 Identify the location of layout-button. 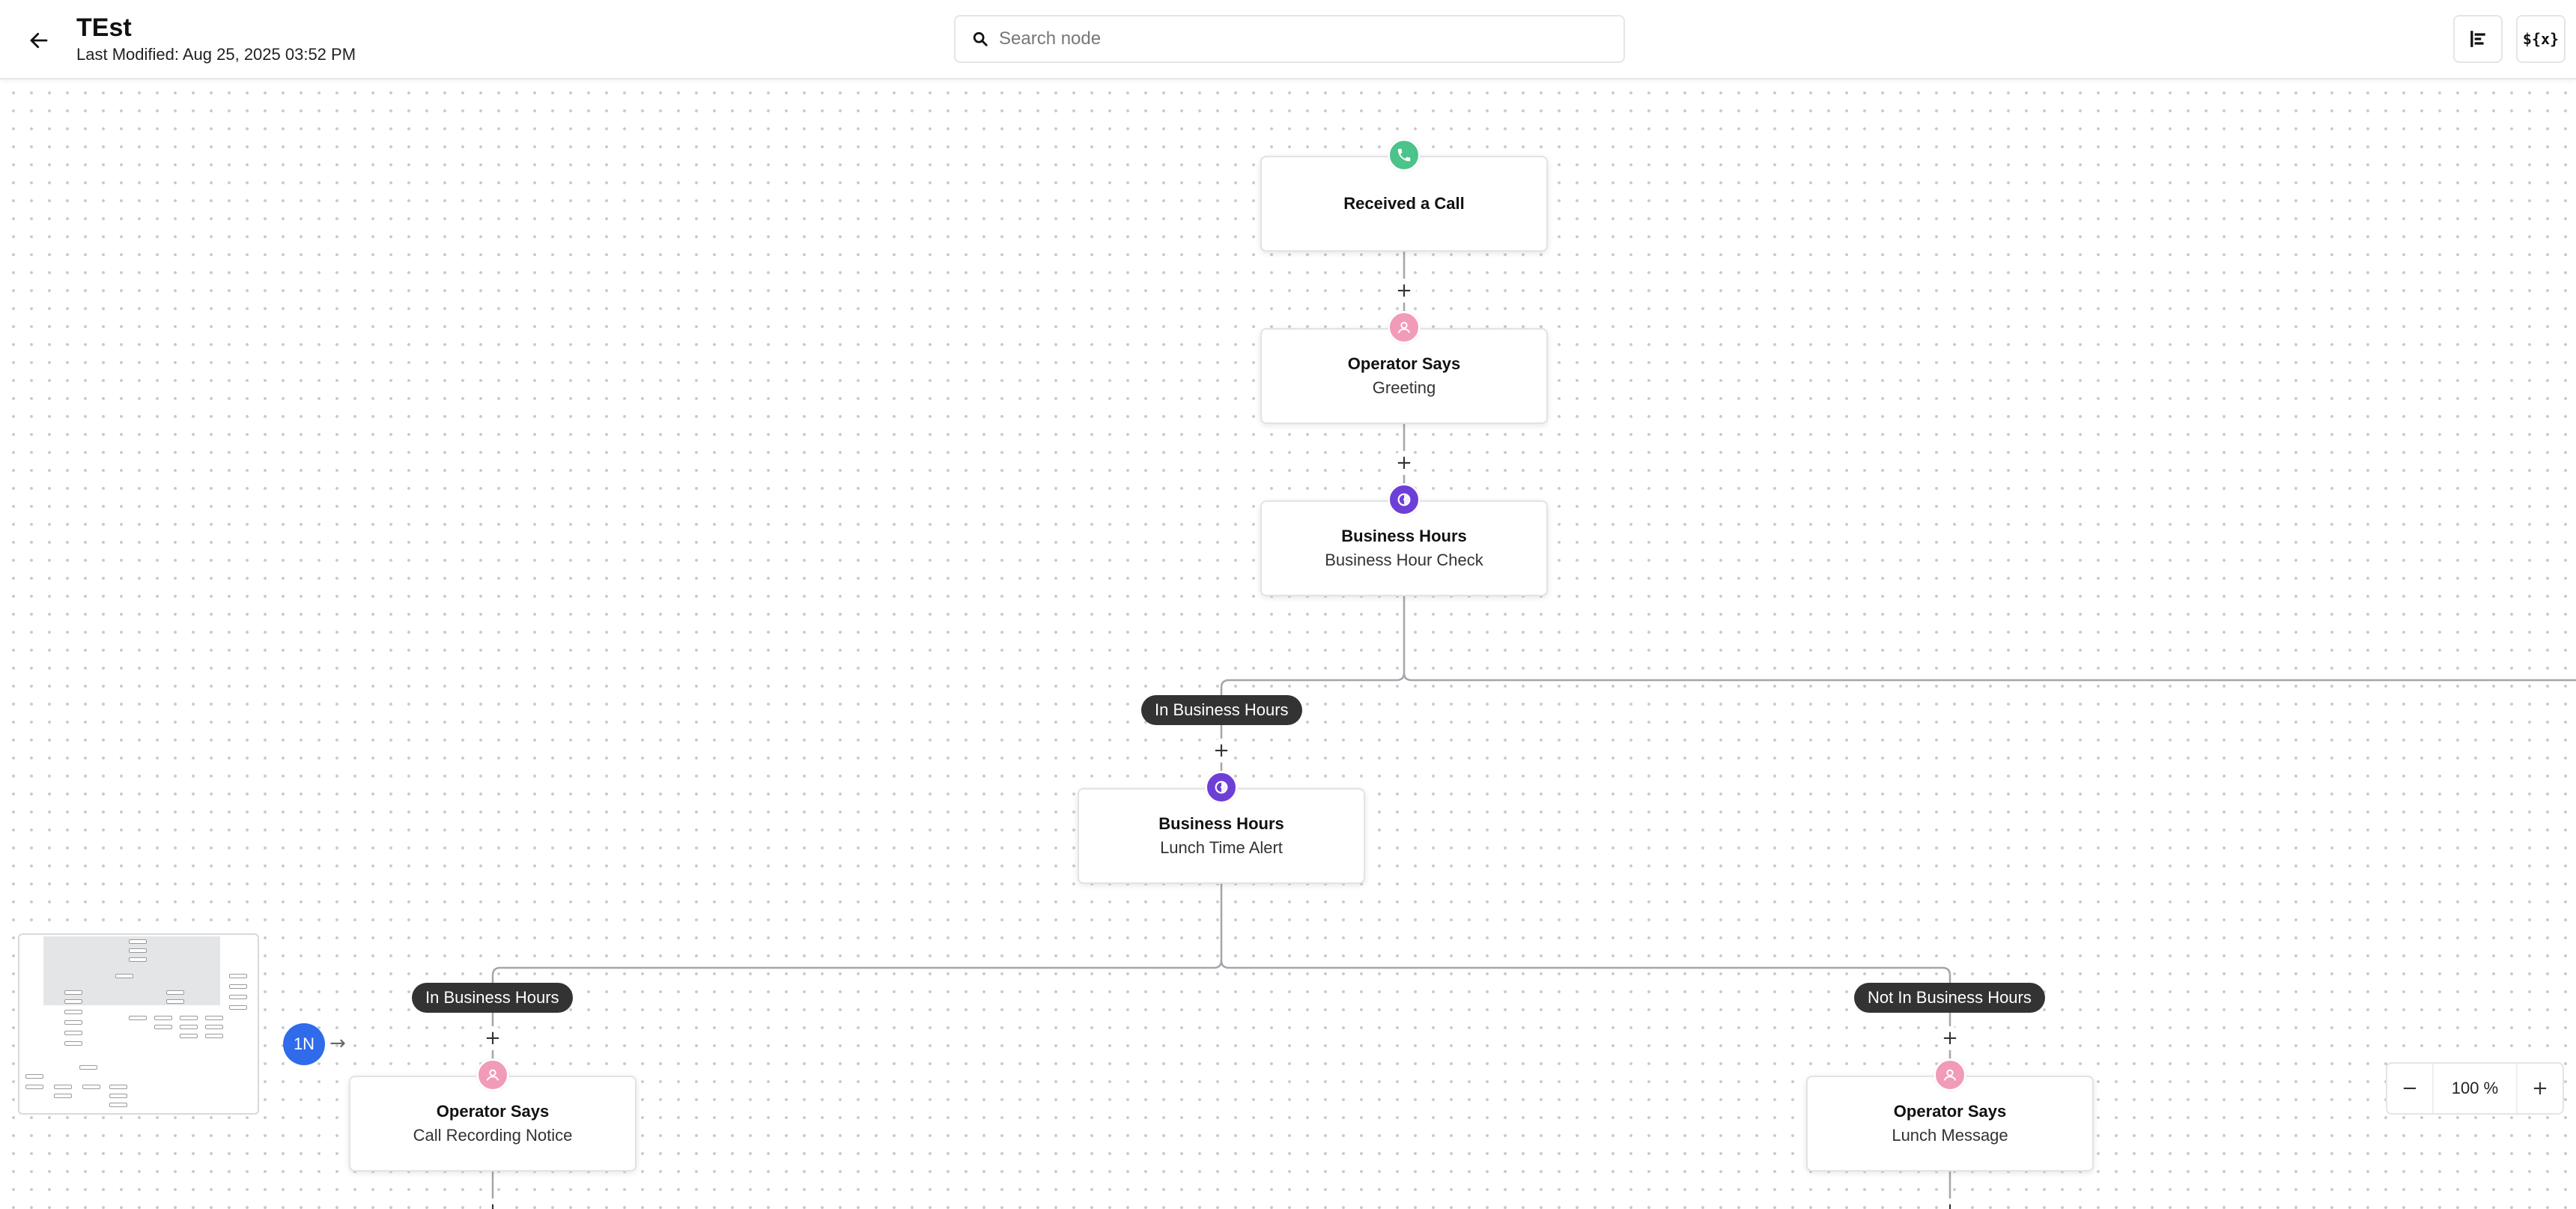
(2478, 39).